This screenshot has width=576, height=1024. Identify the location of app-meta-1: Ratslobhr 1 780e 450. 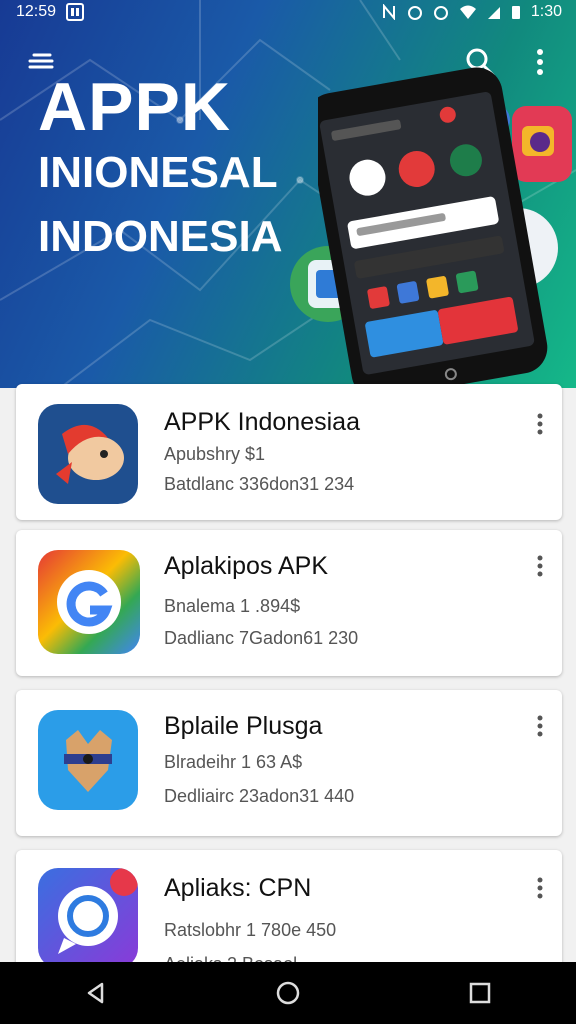
(250, 930).